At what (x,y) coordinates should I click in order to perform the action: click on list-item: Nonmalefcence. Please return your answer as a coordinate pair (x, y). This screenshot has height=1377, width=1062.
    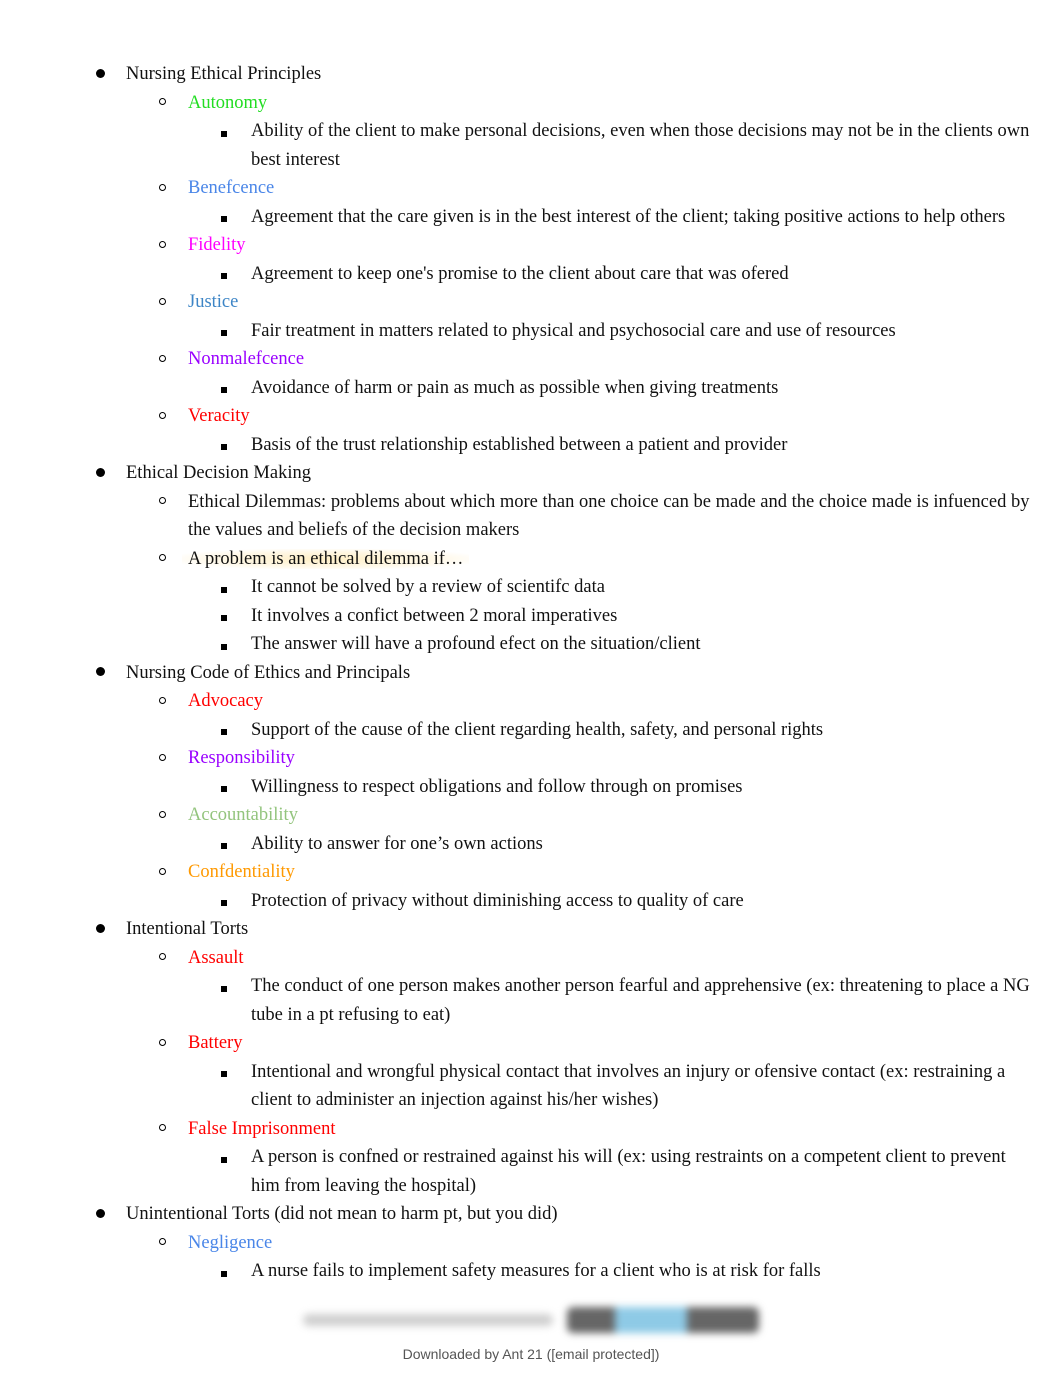
    Looking at the image, I should click on (531, 359).